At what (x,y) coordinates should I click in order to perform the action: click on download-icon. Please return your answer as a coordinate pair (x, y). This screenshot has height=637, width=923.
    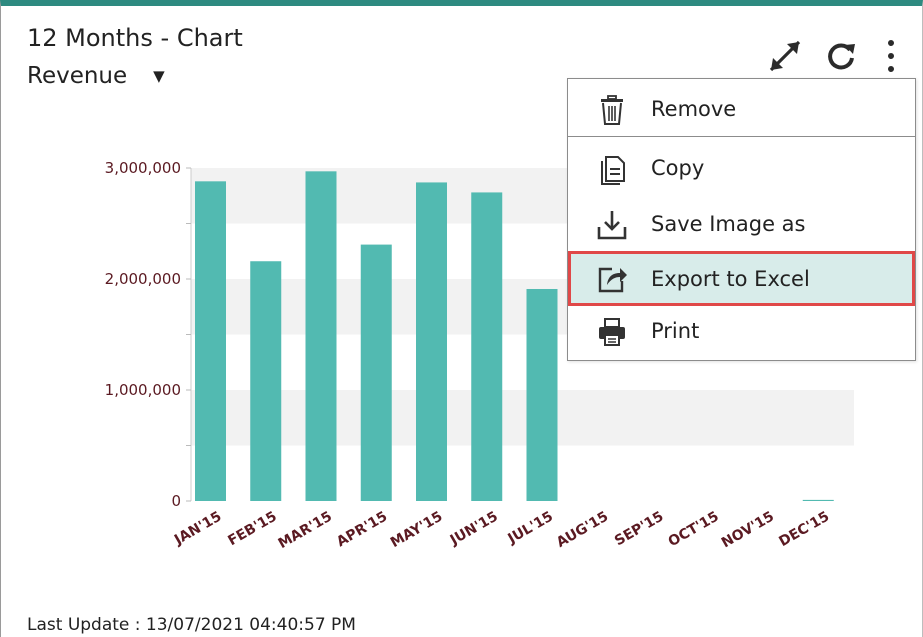
    Looking at the image, I should click on (612, 225).